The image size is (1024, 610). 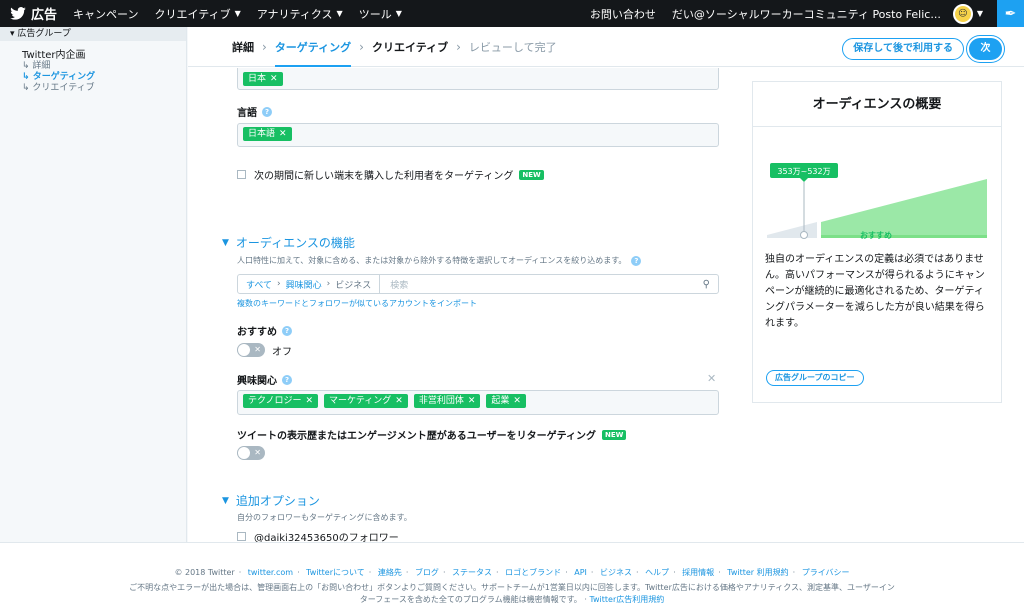 What do you see at coordinates (513, 47) in the screenshot?
I see `step-review: レビューして完了` at bounding box center [513, 47].